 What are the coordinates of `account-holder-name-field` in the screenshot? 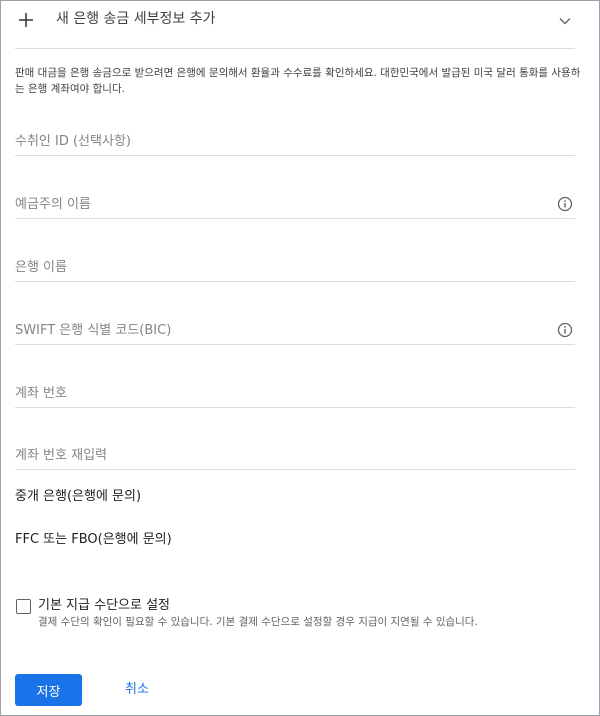 It's located at (295, 205).